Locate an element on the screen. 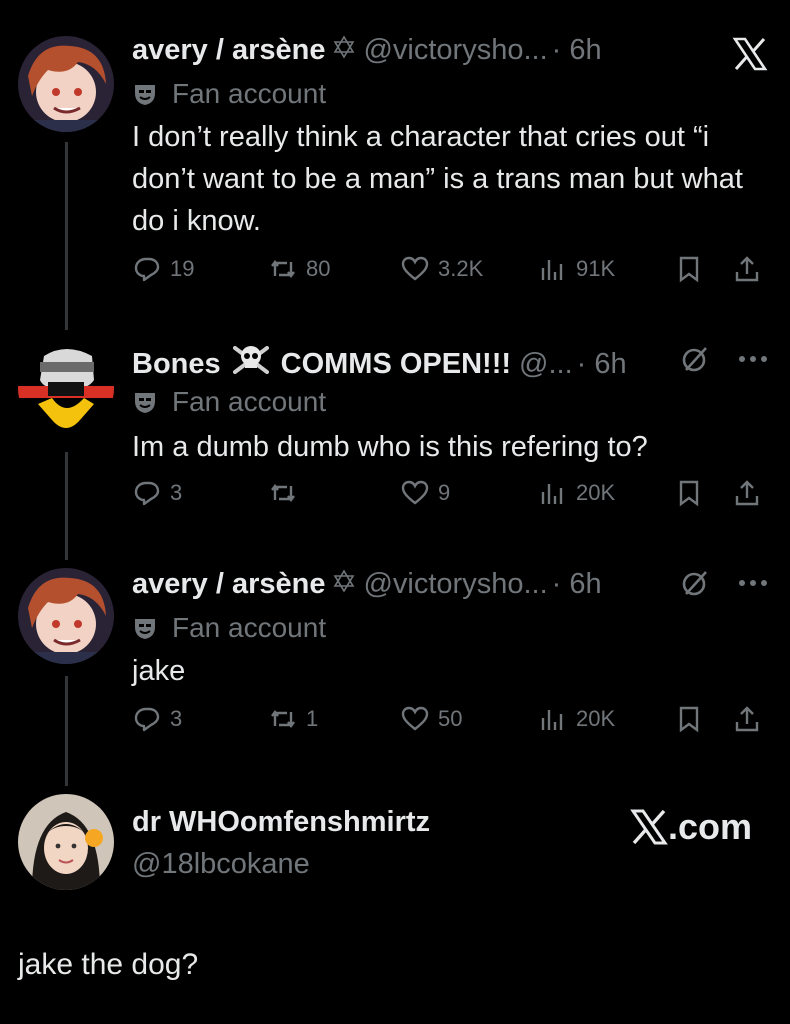 The height and width of the screenshot is (1024, 790). like-button: 3.2K is located at coordinates (441, 269).